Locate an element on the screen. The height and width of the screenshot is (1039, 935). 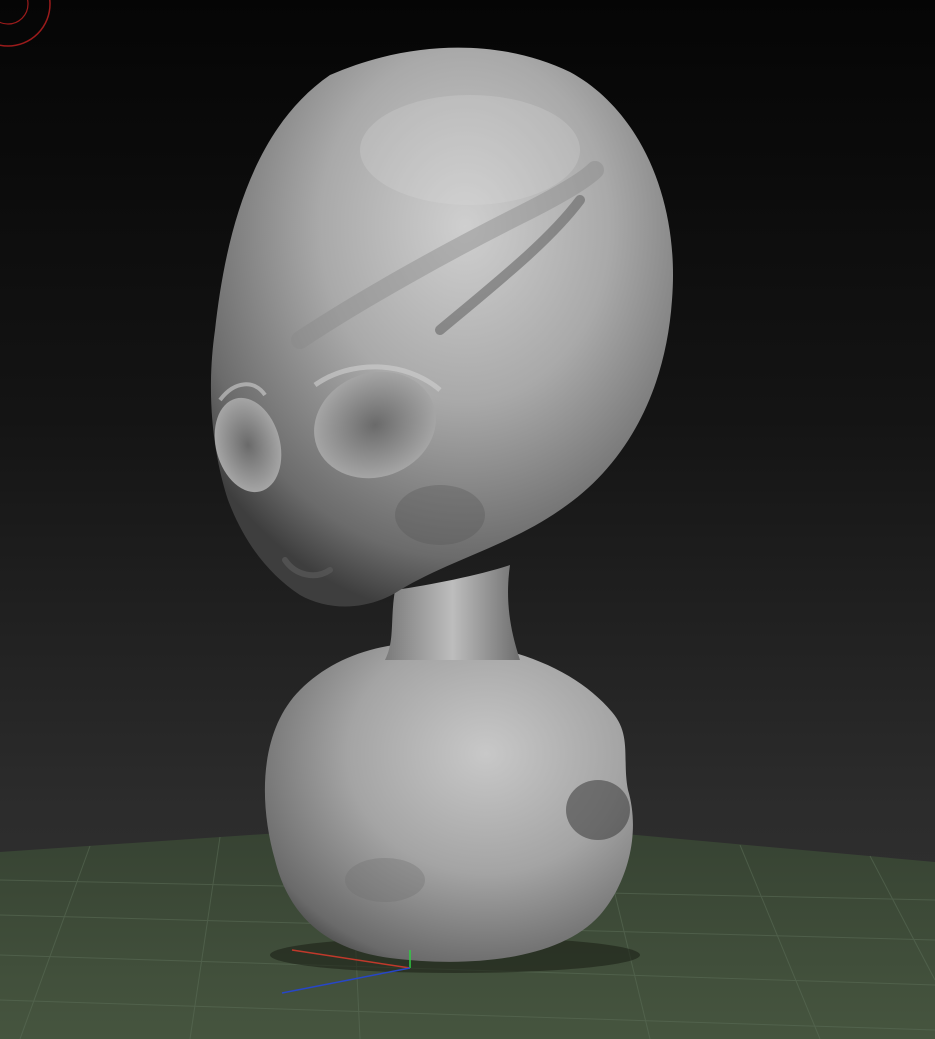
corner-nav-widget is located at coordinates (25, 23).